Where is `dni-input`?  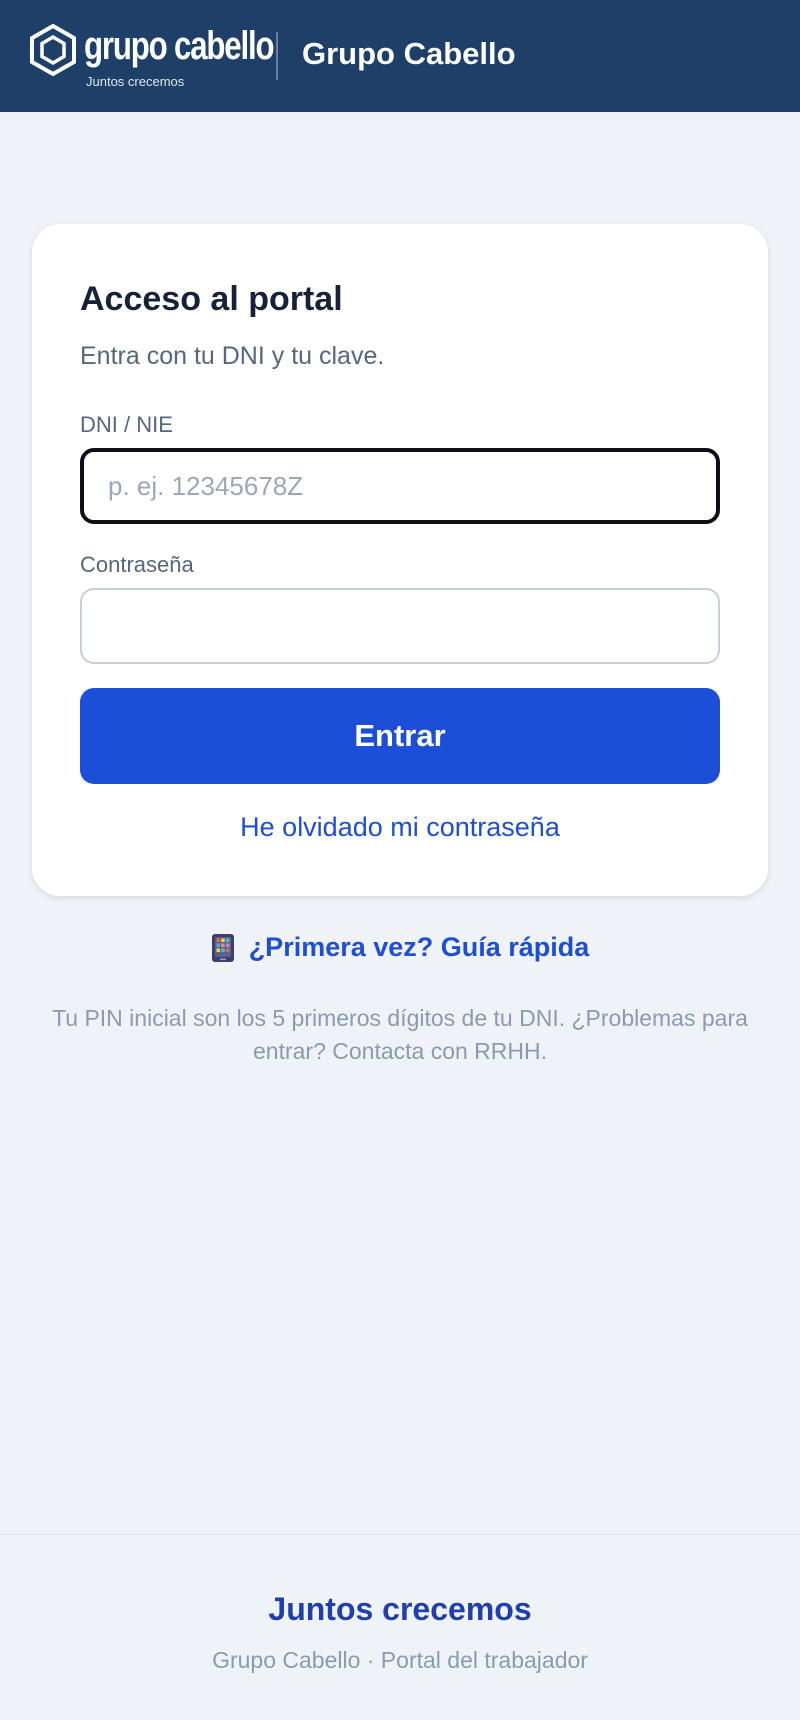 dni-input is located at coordinates (400, 486).